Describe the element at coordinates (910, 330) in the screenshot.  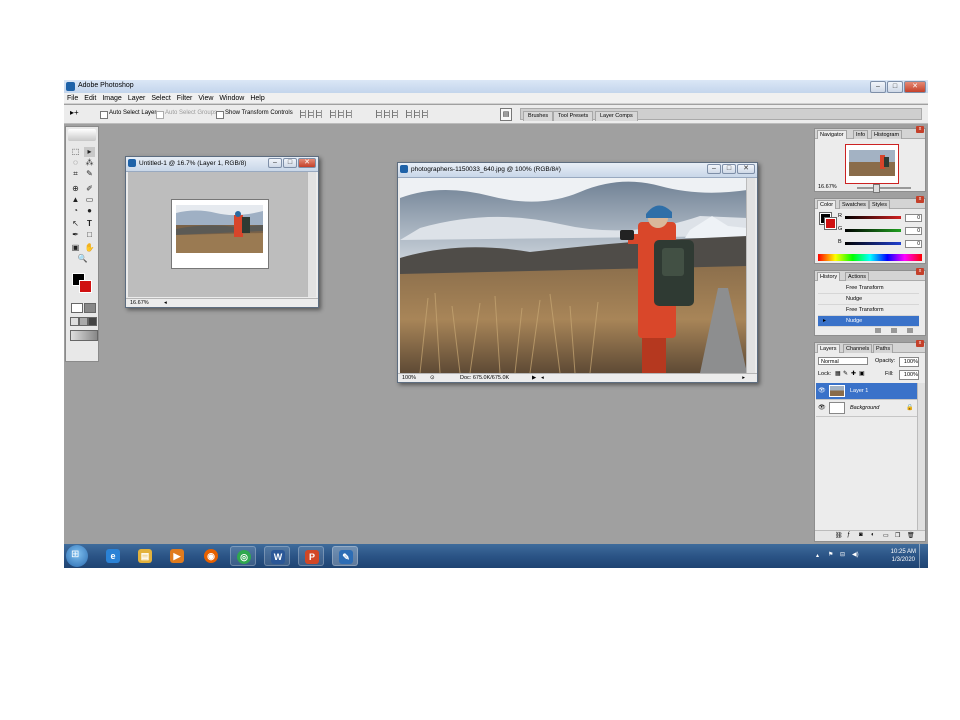
I see `delete-state-icon` at that location.